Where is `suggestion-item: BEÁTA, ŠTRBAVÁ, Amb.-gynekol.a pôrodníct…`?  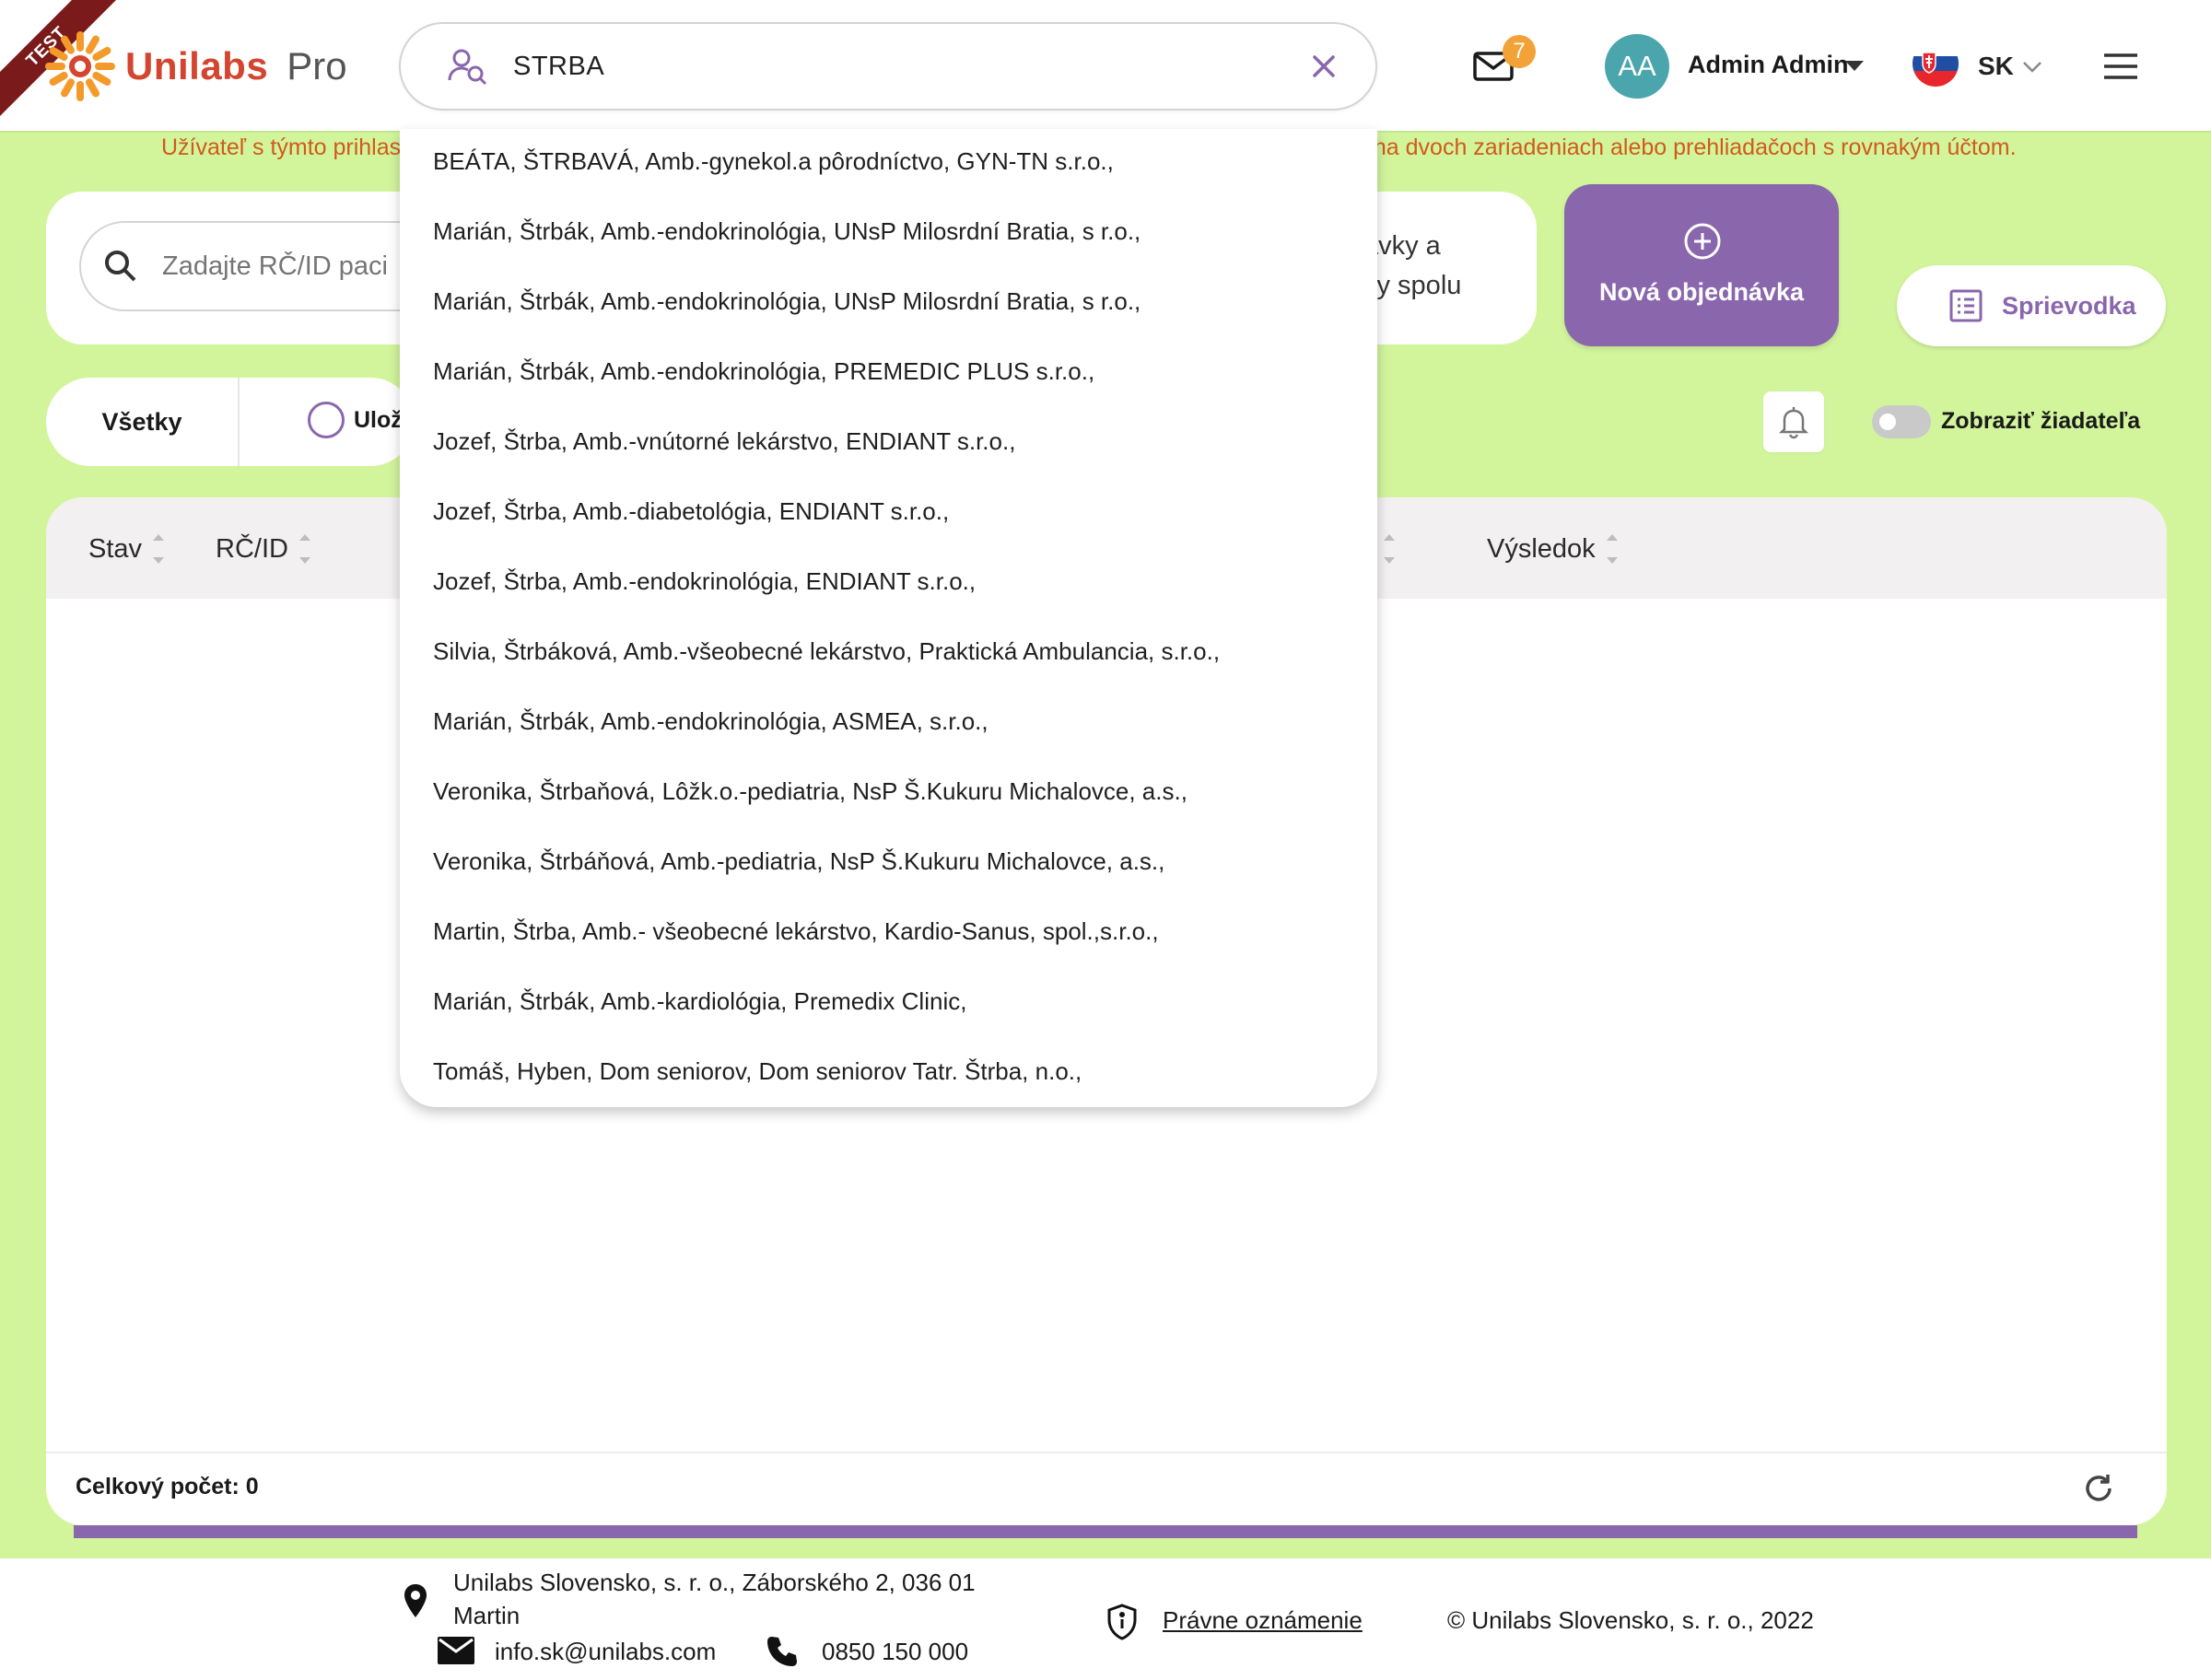
suggestion-item: BEÁTA, ŠTRBAVÁ, Amb.-gynekol.a pôrodníct… is located at coordinates (773, 161).